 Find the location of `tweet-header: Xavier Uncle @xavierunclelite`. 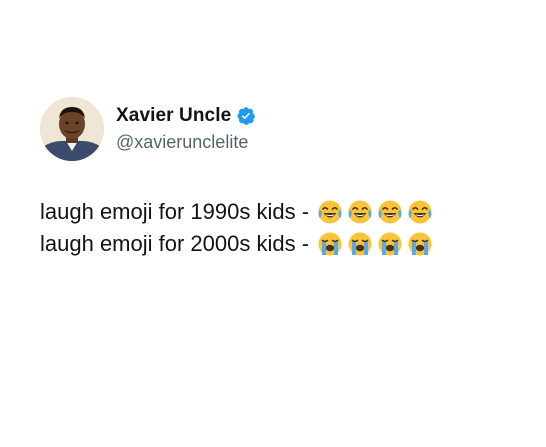

tweet-header: Xavier Uncle @xavierunclelite is located at coordinates (148, 129).